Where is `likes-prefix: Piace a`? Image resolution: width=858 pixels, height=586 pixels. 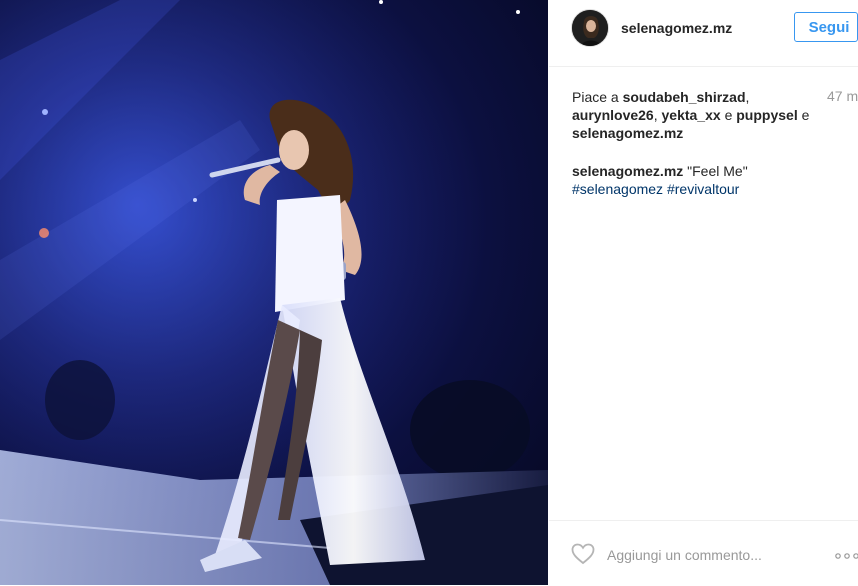 likes-prefix: Piace a is located at coordinates (595, 97).